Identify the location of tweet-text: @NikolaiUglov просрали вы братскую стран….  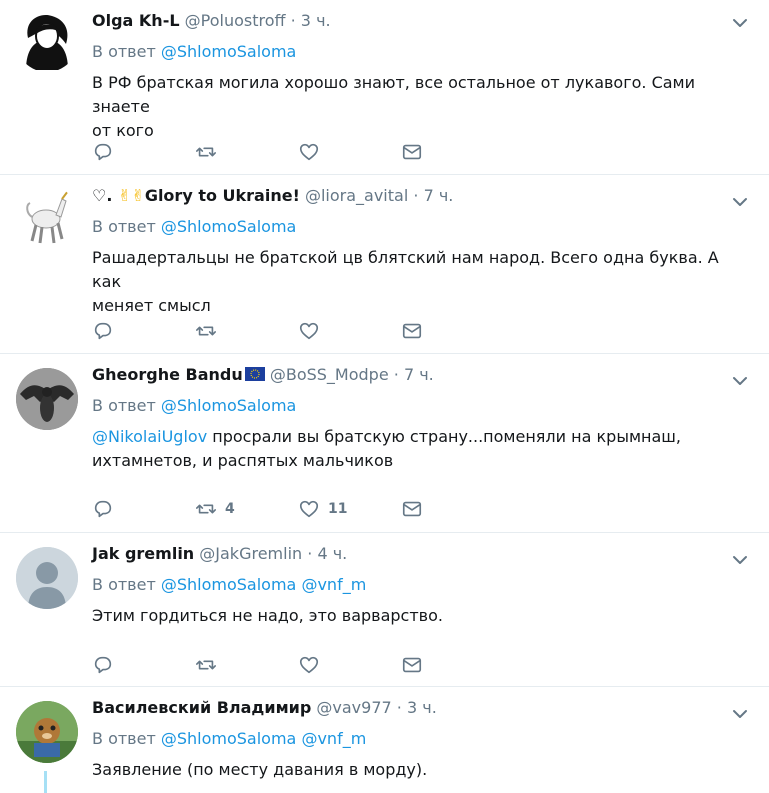
(422, 449).